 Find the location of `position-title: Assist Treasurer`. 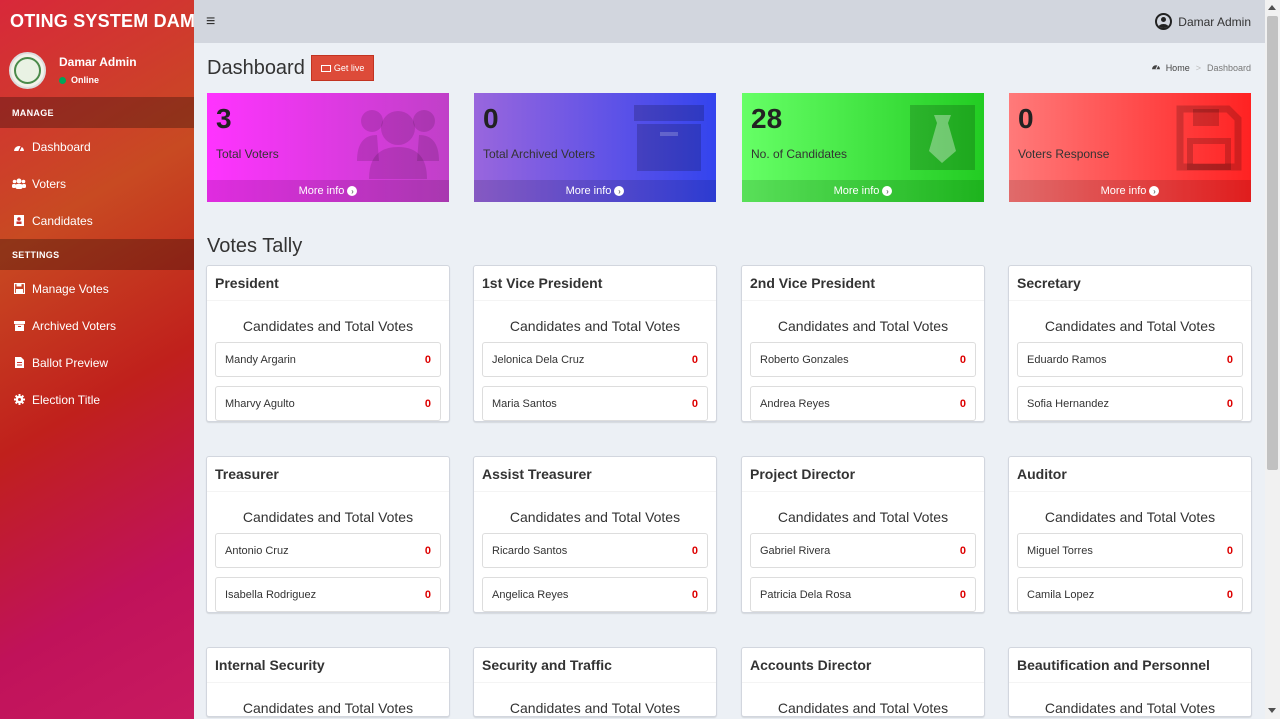

position-title: Assist Treasurer is located at coordinates (595, 474).